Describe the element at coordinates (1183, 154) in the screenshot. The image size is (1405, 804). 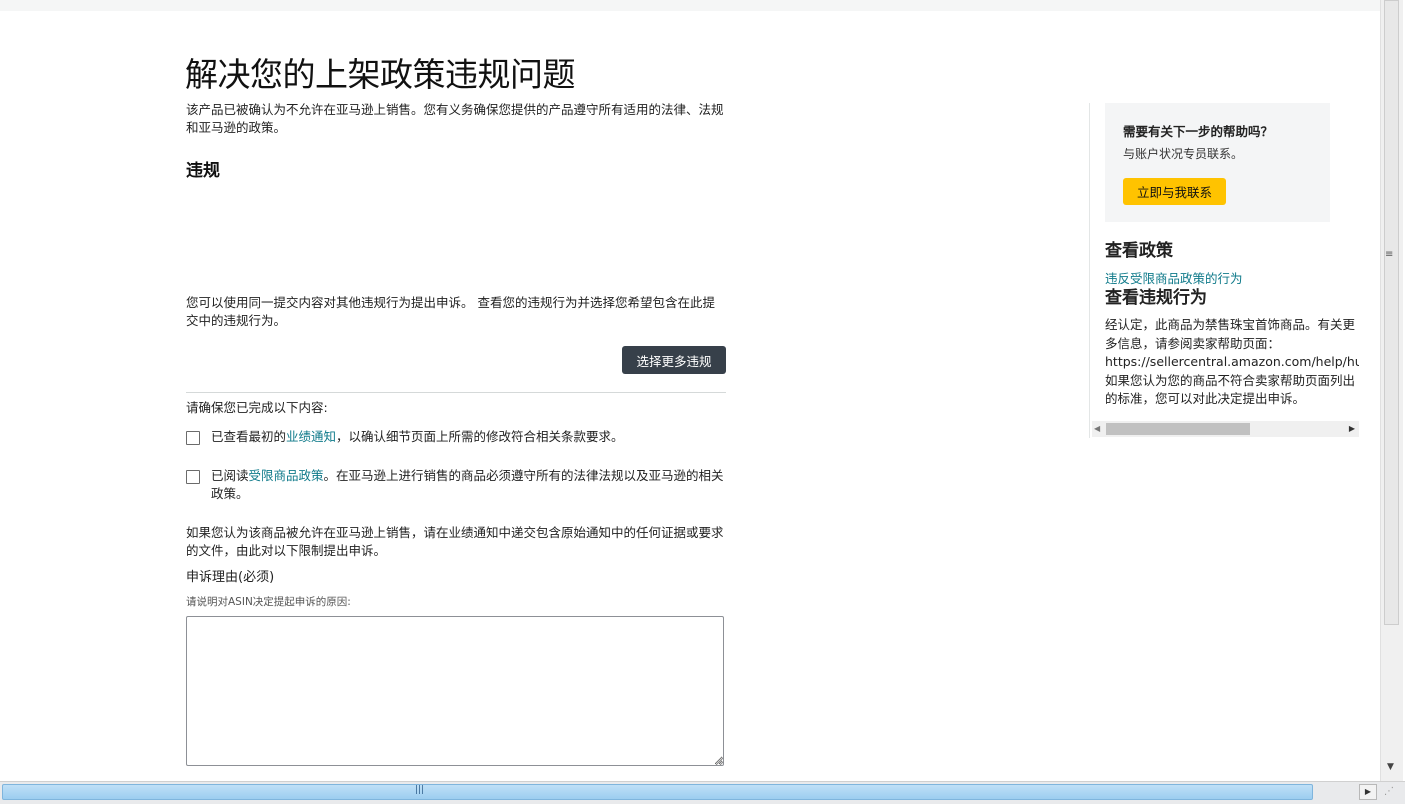
I see `help-subtitle: 与账户状况专员联系。` at that location.